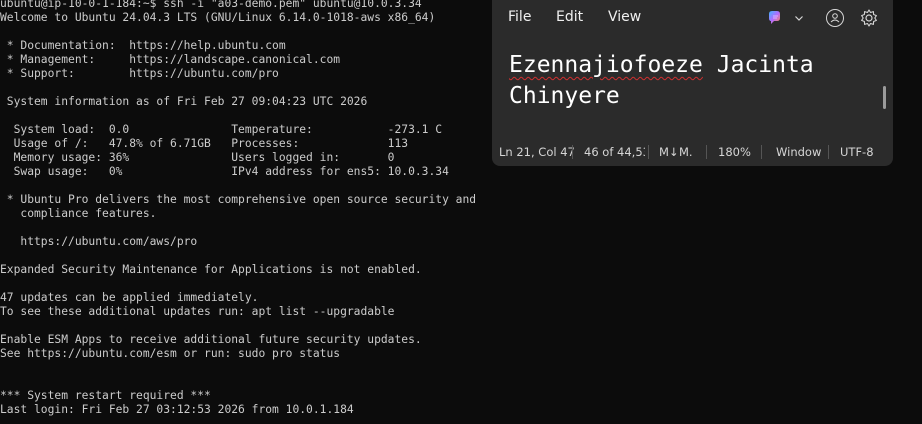 The image size is (922, 424). I want to click on gear-icon, so click(869, 18).